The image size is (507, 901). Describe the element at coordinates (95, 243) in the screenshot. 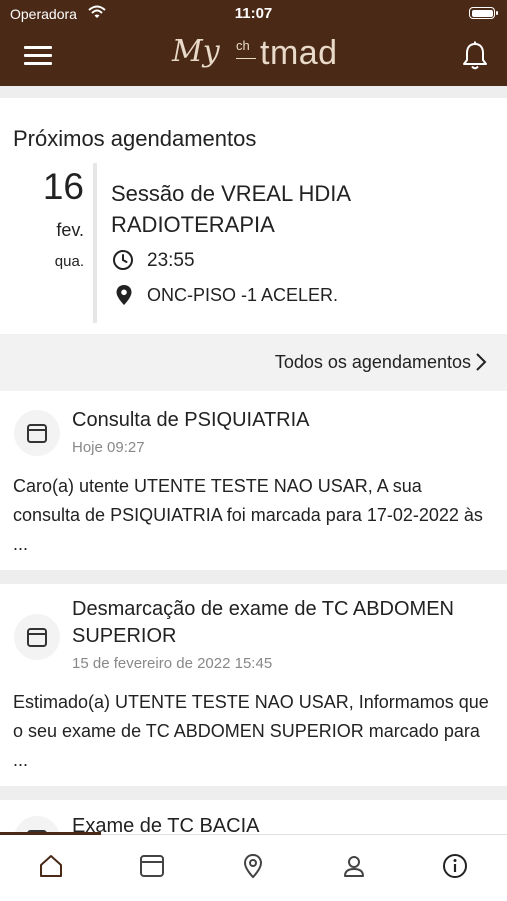

I see `appointment-divider` at that location.